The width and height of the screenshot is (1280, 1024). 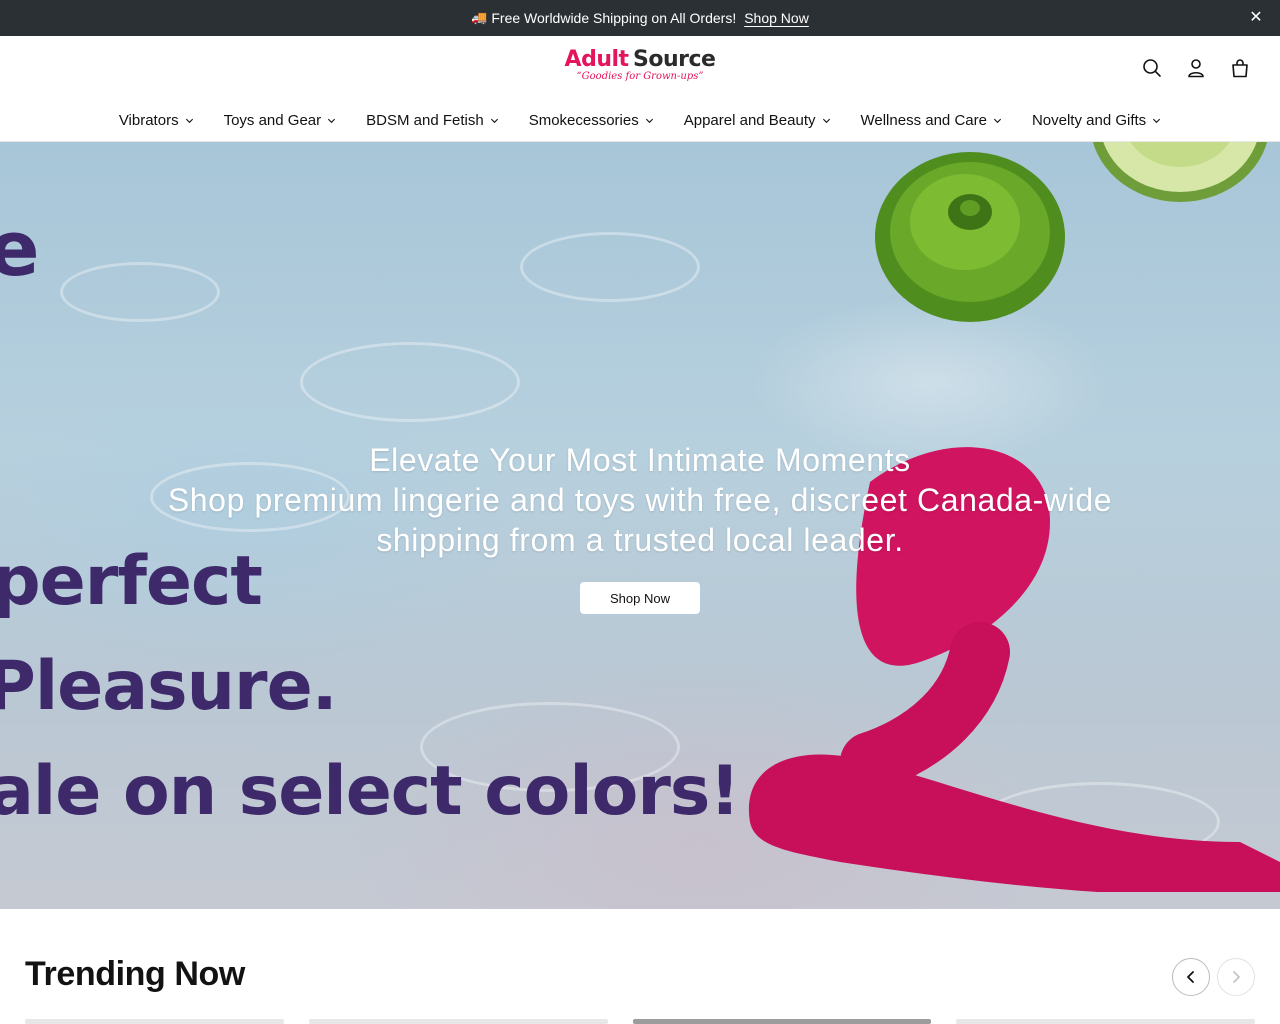 I want to click on announcement-shop-now-link: Shop Now, so click(x=776, y=18).